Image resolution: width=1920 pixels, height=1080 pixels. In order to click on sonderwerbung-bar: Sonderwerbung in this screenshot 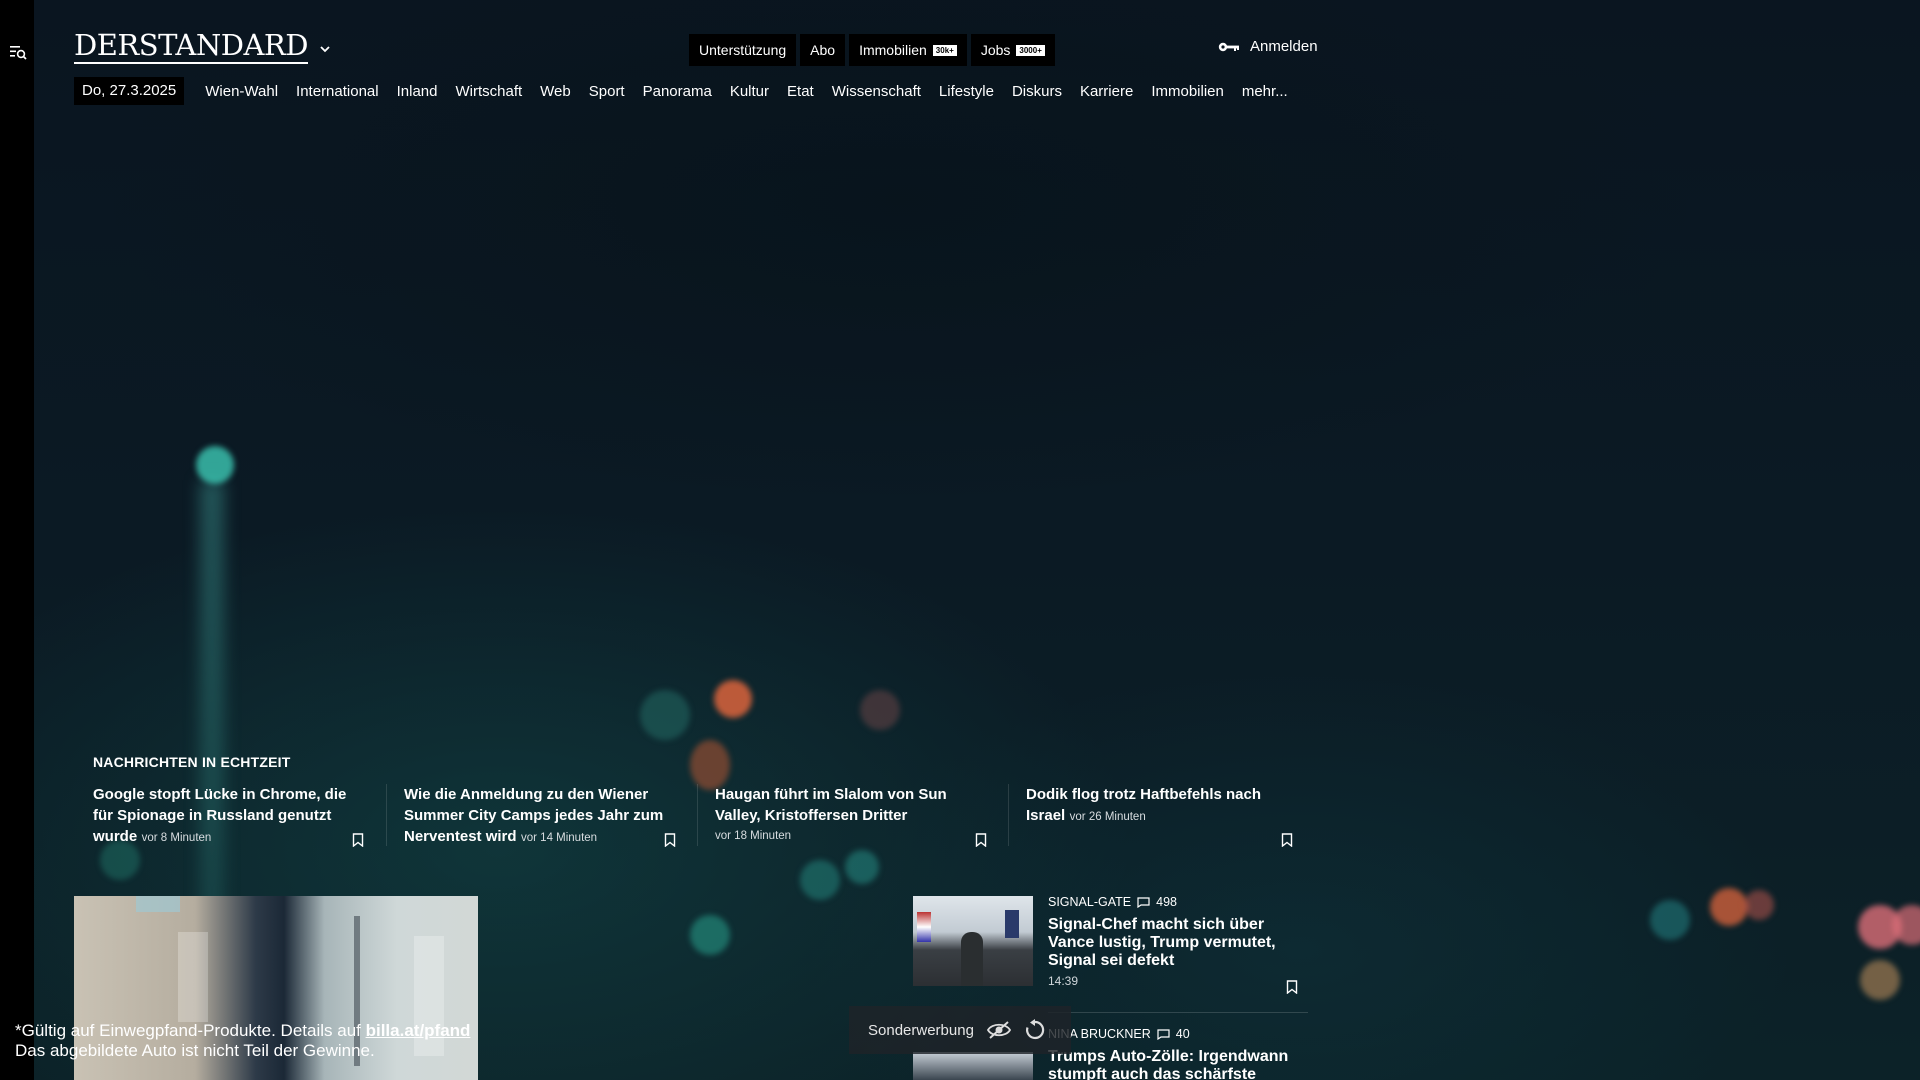, I will do `click(960, 1030)`.